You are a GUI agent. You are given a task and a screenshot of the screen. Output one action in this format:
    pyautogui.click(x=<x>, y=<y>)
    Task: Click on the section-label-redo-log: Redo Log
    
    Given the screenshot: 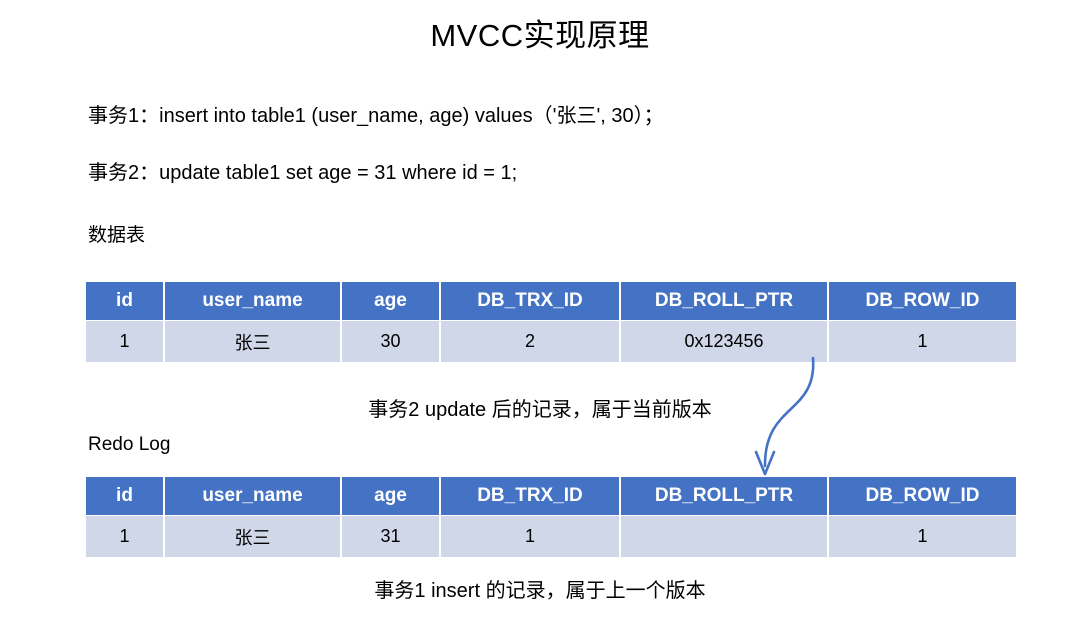 What is the action you would take?
    pyautogui.click(x=129, y=444)
    